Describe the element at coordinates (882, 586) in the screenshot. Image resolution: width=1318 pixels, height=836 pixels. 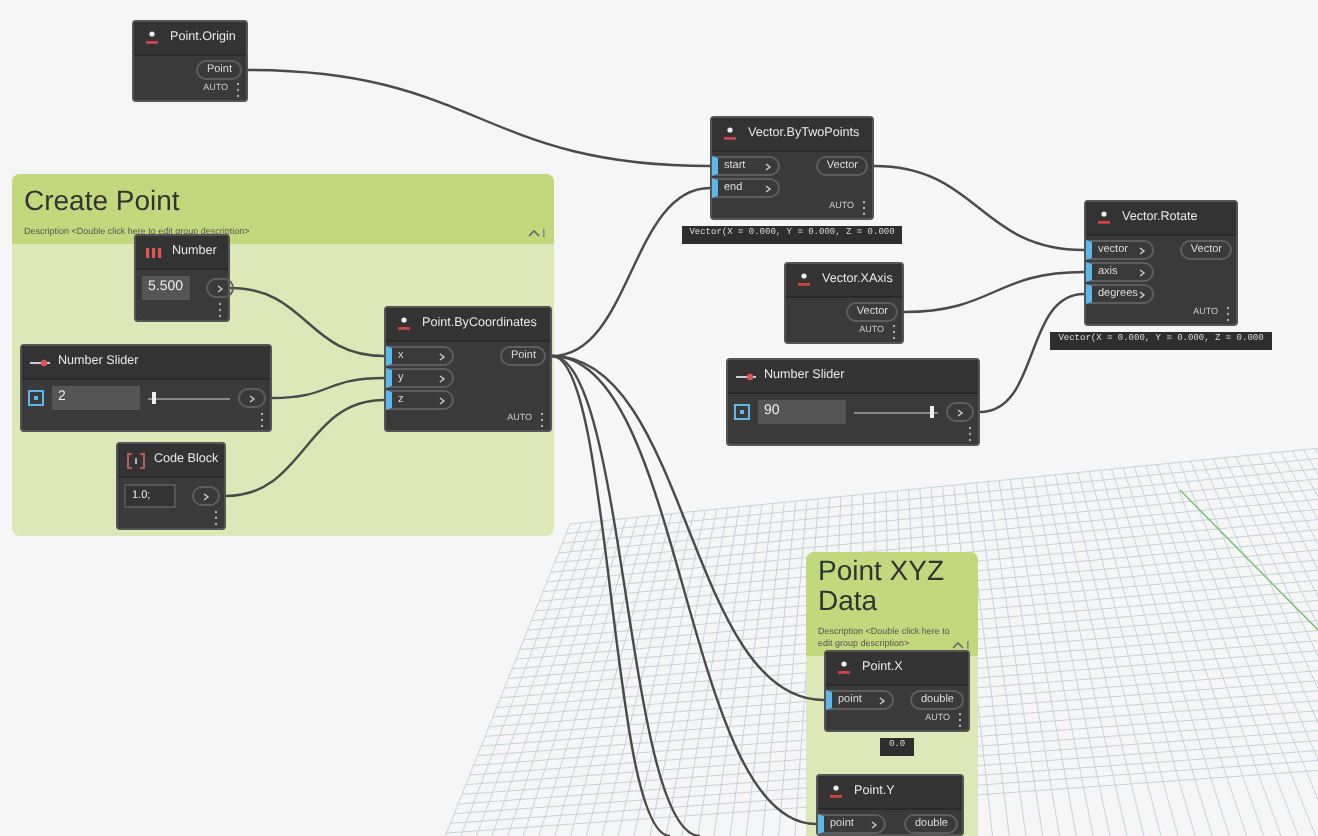
I see `group-title: Point XYZ Data` at that location.